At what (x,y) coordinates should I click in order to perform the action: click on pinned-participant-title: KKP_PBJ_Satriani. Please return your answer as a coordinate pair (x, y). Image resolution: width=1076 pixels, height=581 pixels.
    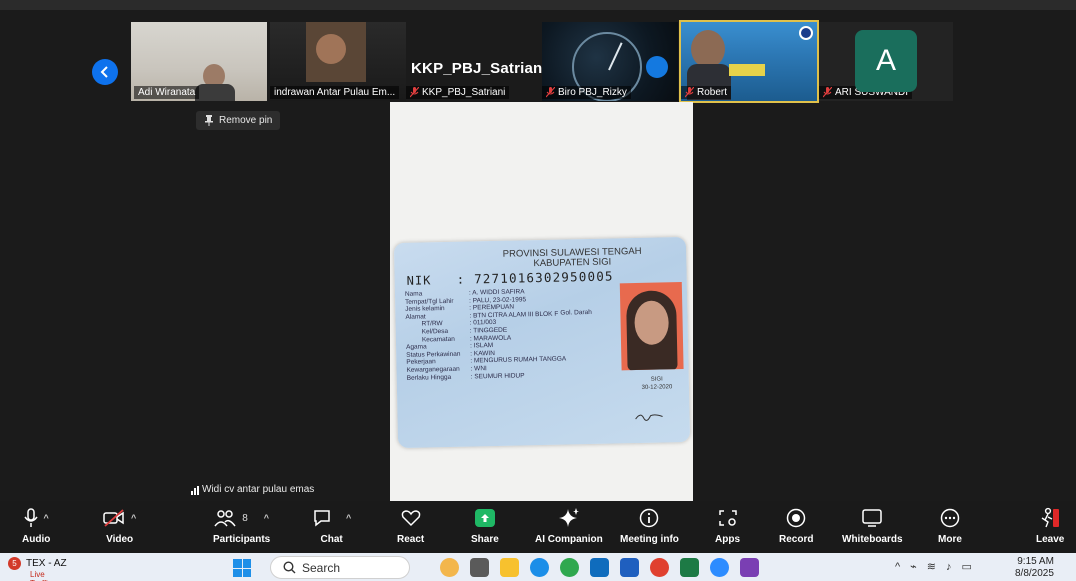
    Looking at the image, I should click on (479, 68).